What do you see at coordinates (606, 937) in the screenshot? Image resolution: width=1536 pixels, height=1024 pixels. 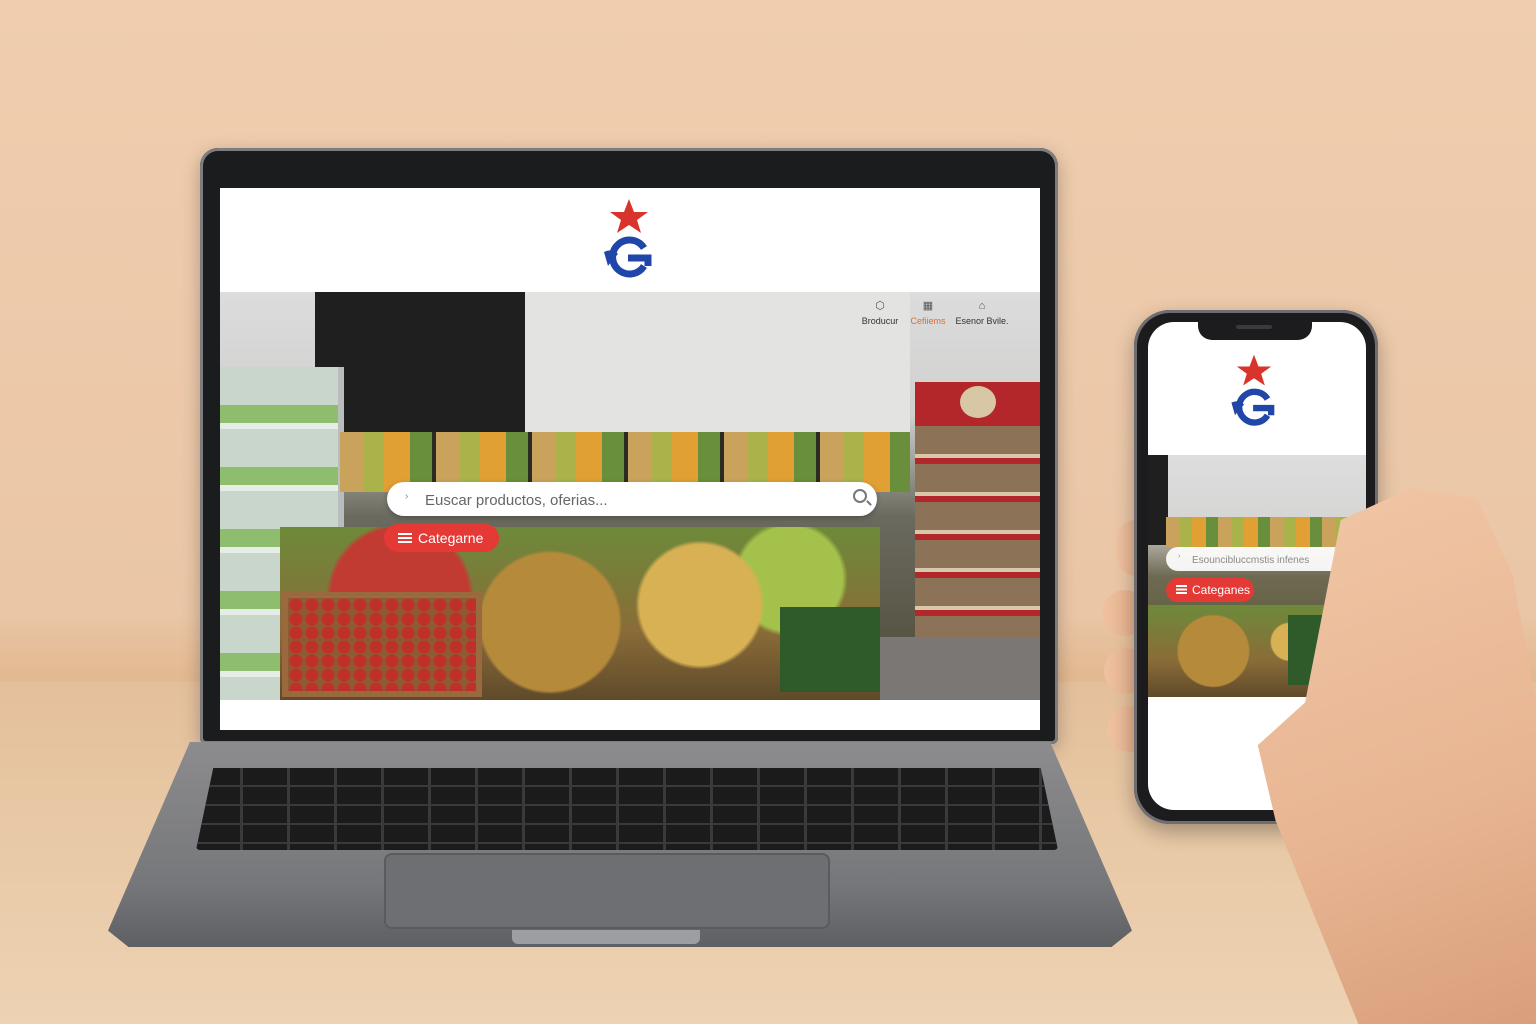 I see `laptop-hinge-notch` at bounding box center [606, 937].